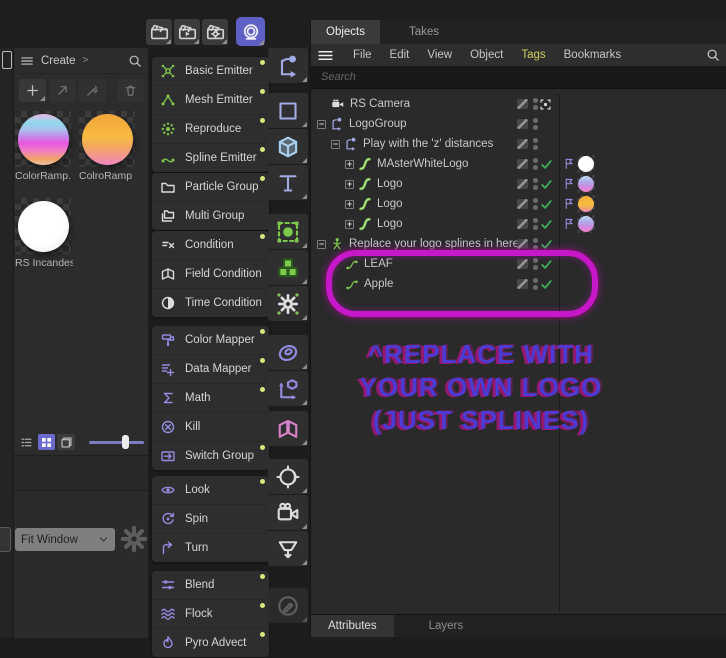  Describe the element at coordinates (210, 99) in the screenshot. I see `menu-item-mesh-emitter: Mesh Emitter` at that location.